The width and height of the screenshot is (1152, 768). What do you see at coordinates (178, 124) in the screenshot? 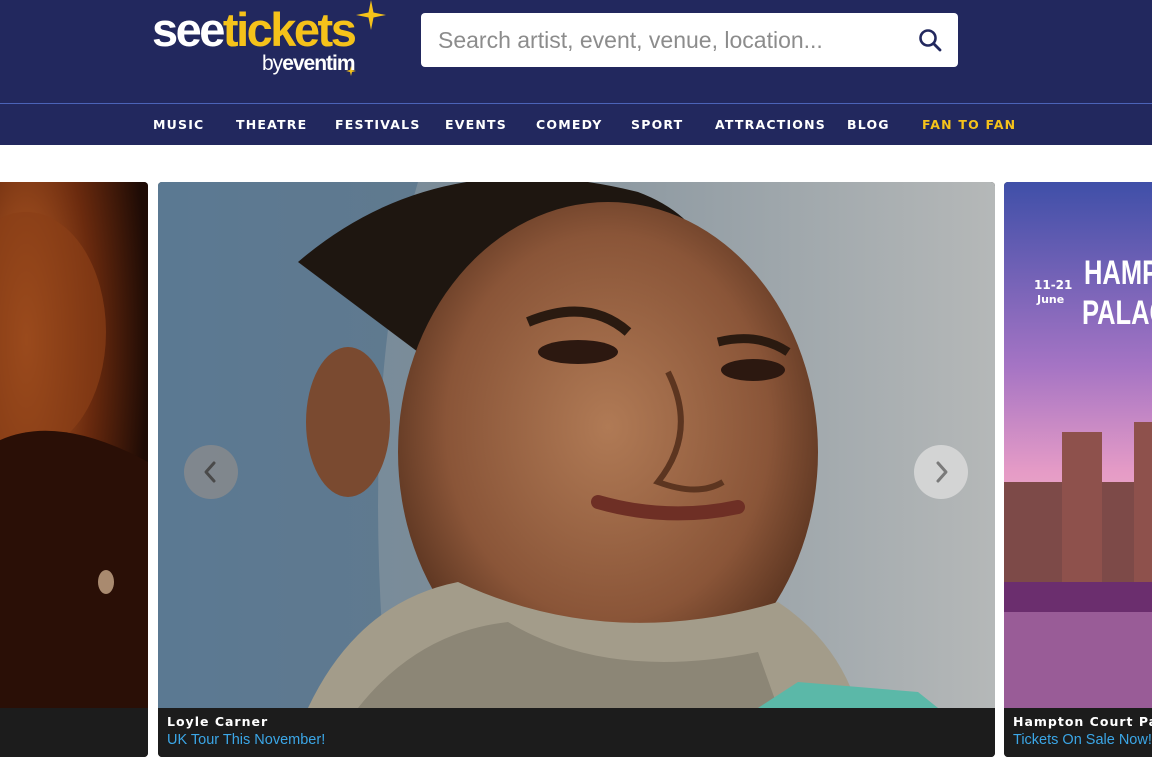
I see `nav-music: MUSIC` at bounding box center [178, 124].